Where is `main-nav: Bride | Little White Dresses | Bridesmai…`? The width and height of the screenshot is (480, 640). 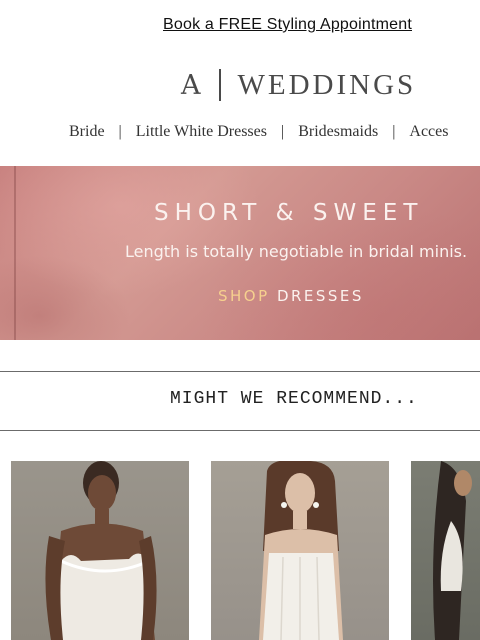
main-nav: Bride | Little White Dresses | Bridesmai… is located at coordinates (258, 132).